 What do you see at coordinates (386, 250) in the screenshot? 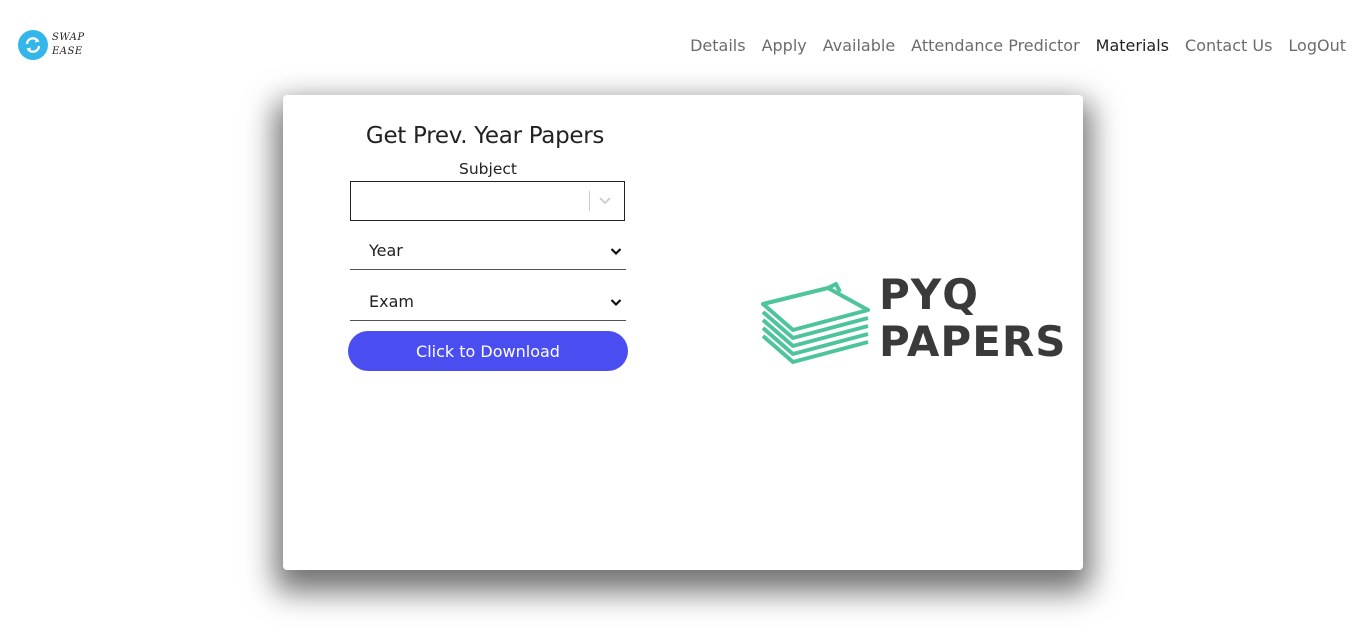
I see `year-value: Year` at bounding box center [386, 250].